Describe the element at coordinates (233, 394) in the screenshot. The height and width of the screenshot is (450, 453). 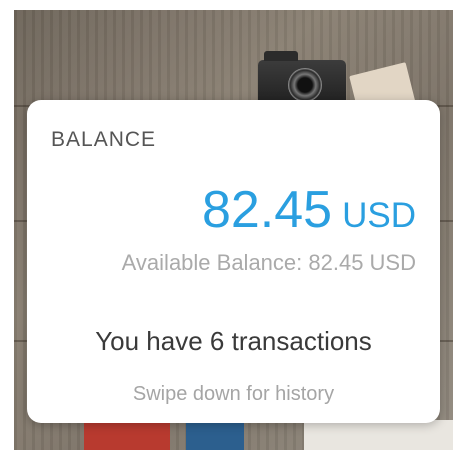
I see `swipe-history-hint: Swipe down for history` at that location.